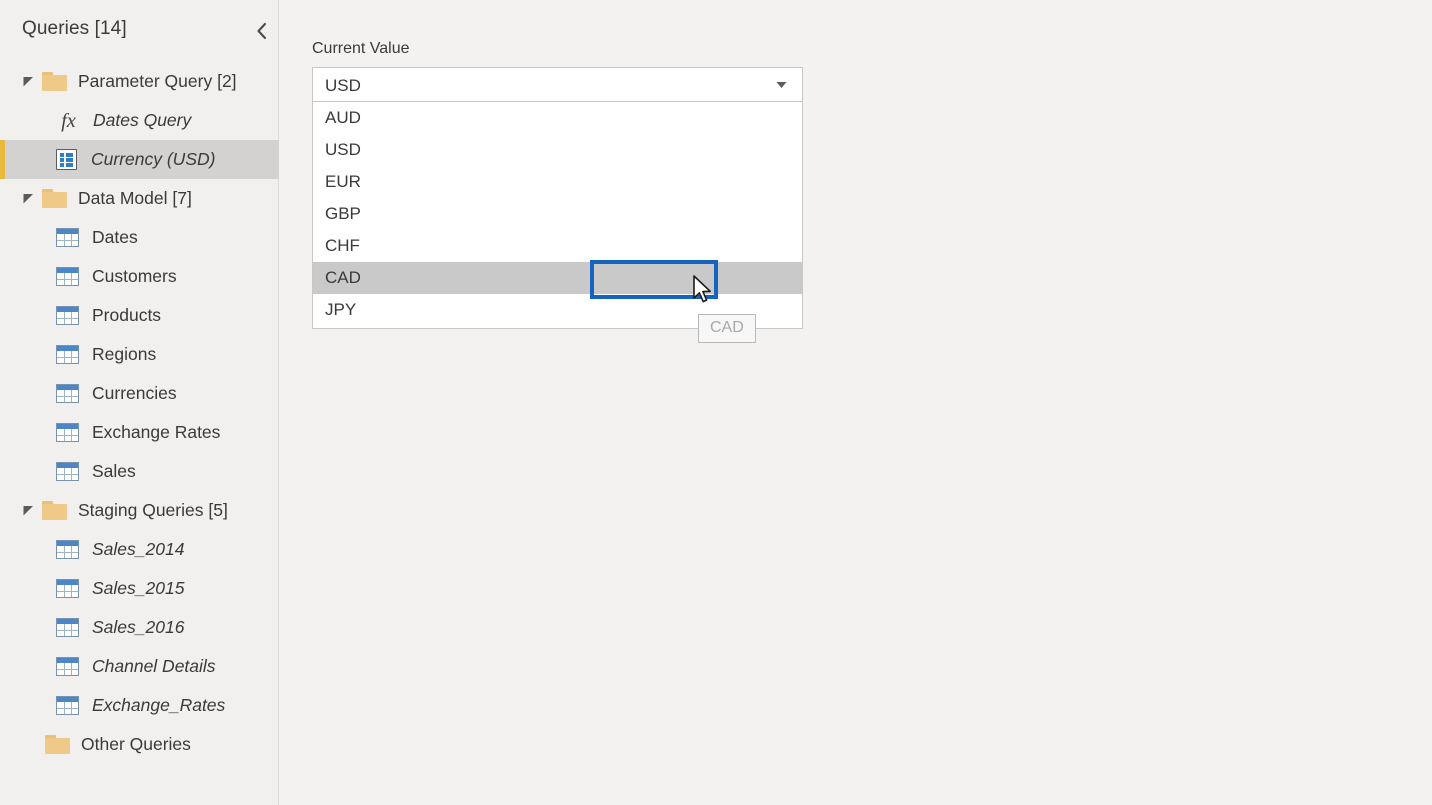 The height and width of the screenshot is (805, 1432). Describe the element at coordinates (557, 246) in the screenshot. I see `dropdown-option-chf: CHF` at that location.